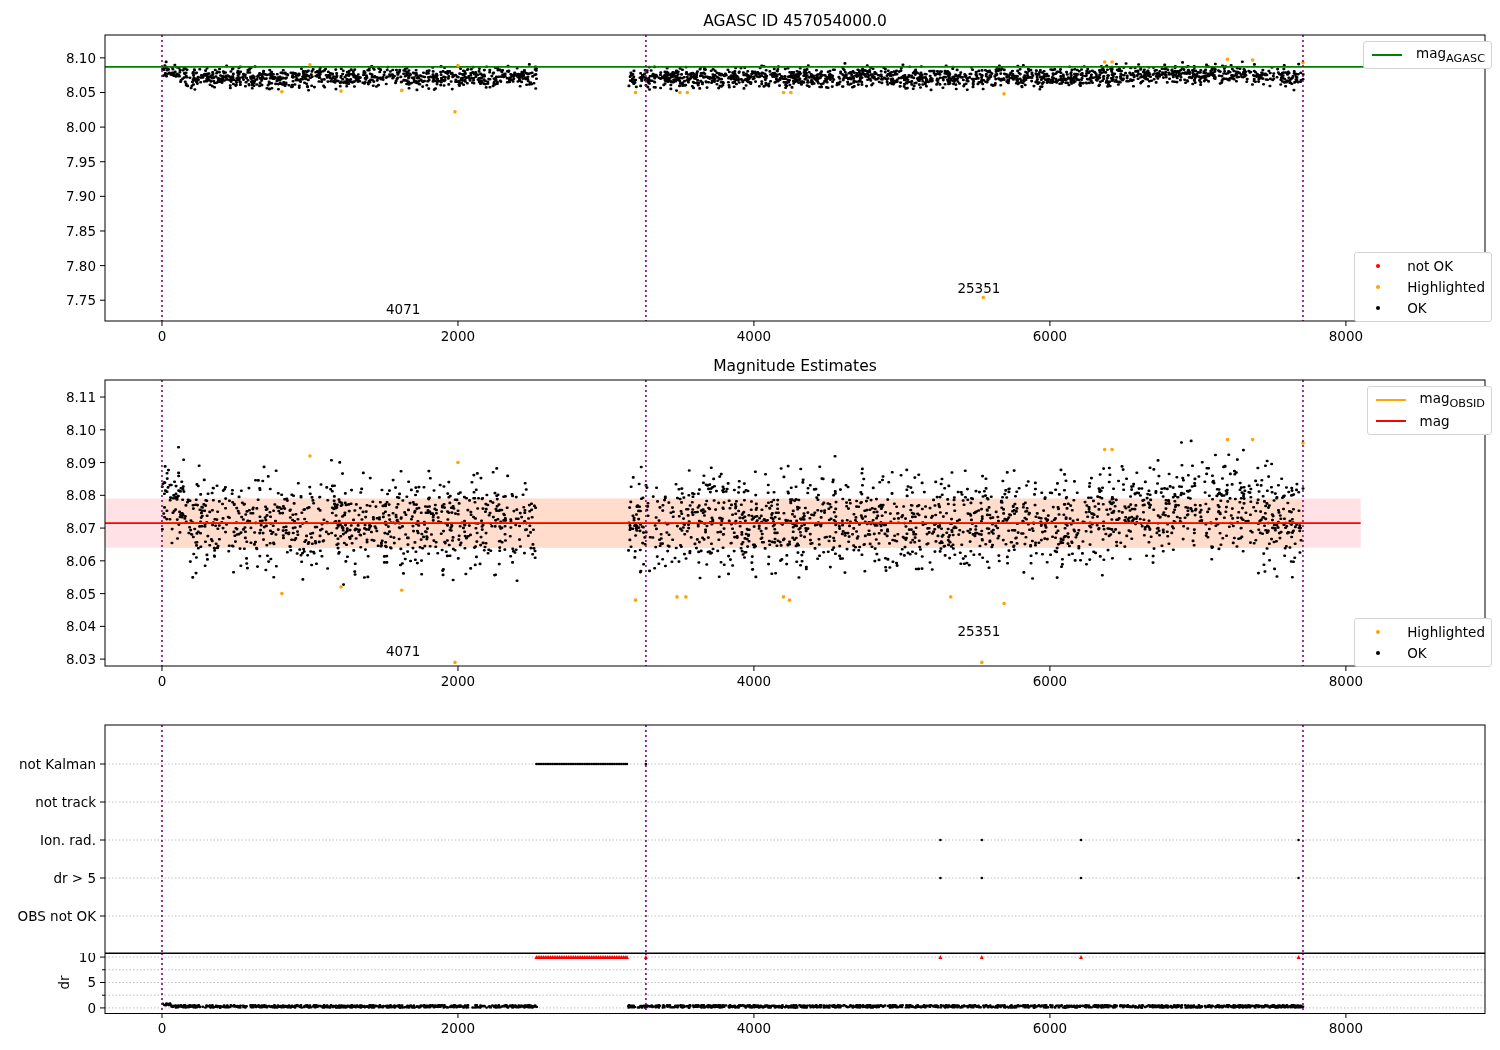 The width and height of the screenshot is (1500, 1050). Describe the element at coordinates (80, 196) in the screenshot. I see `axis-tick-label: 7.90` at that location.